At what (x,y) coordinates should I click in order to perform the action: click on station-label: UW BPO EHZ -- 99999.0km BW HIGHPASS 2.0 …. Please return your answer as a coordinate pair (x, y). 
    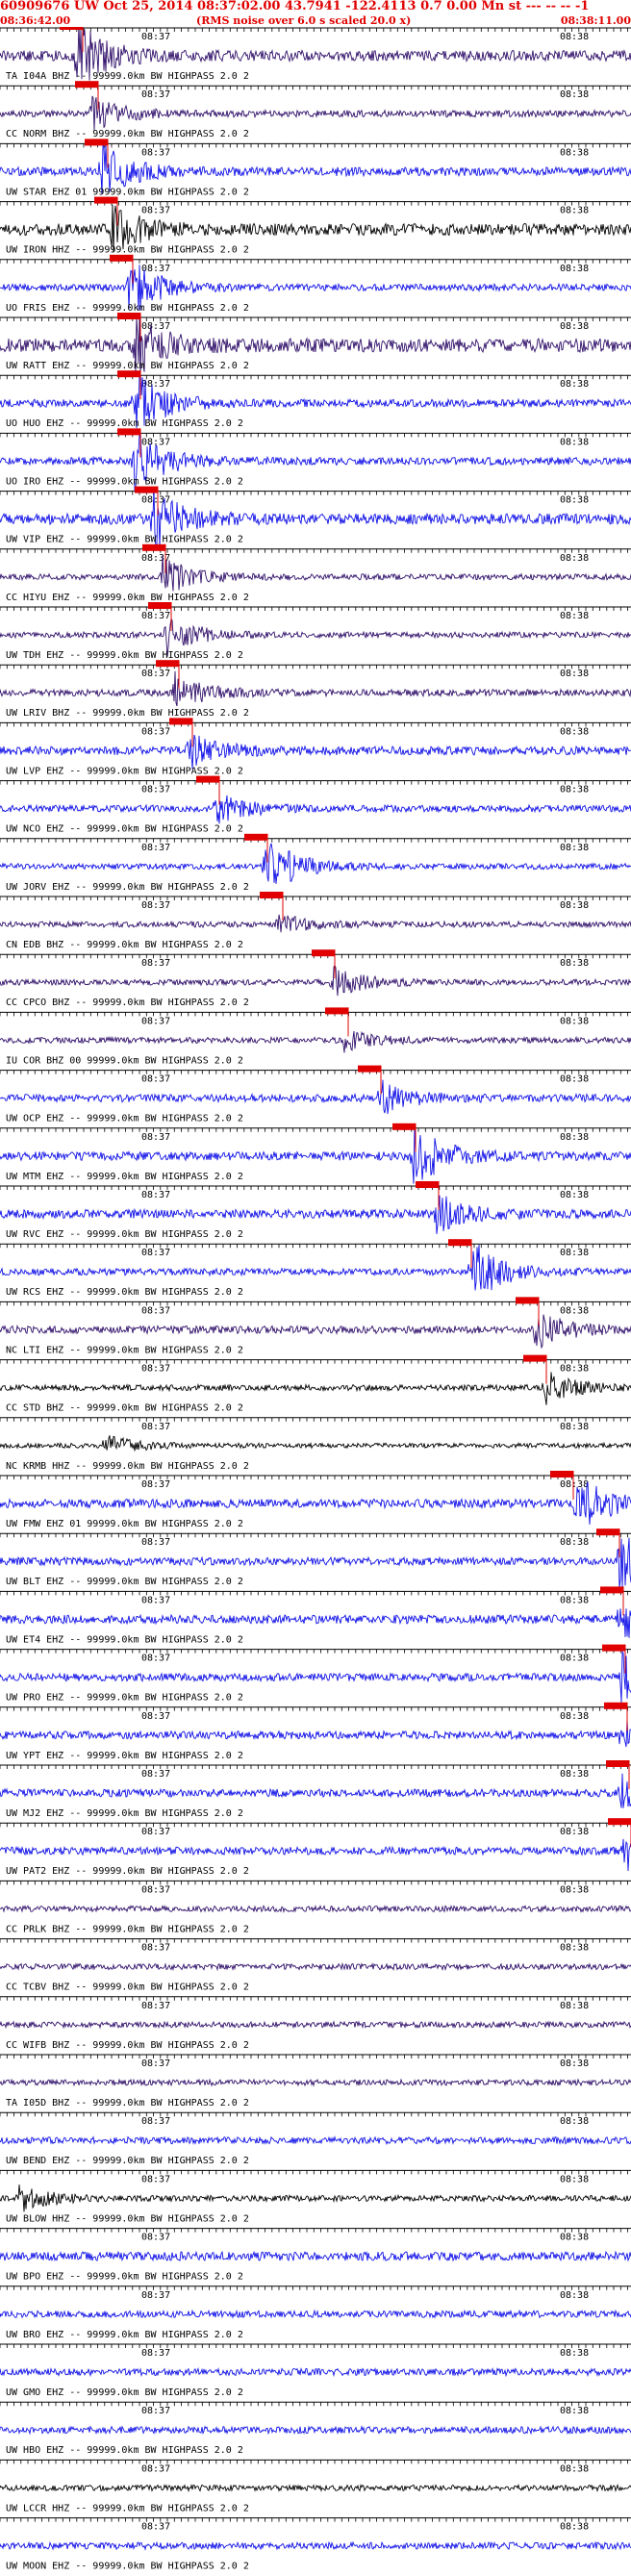
    Looking at the image, I should click on (124, 2277).